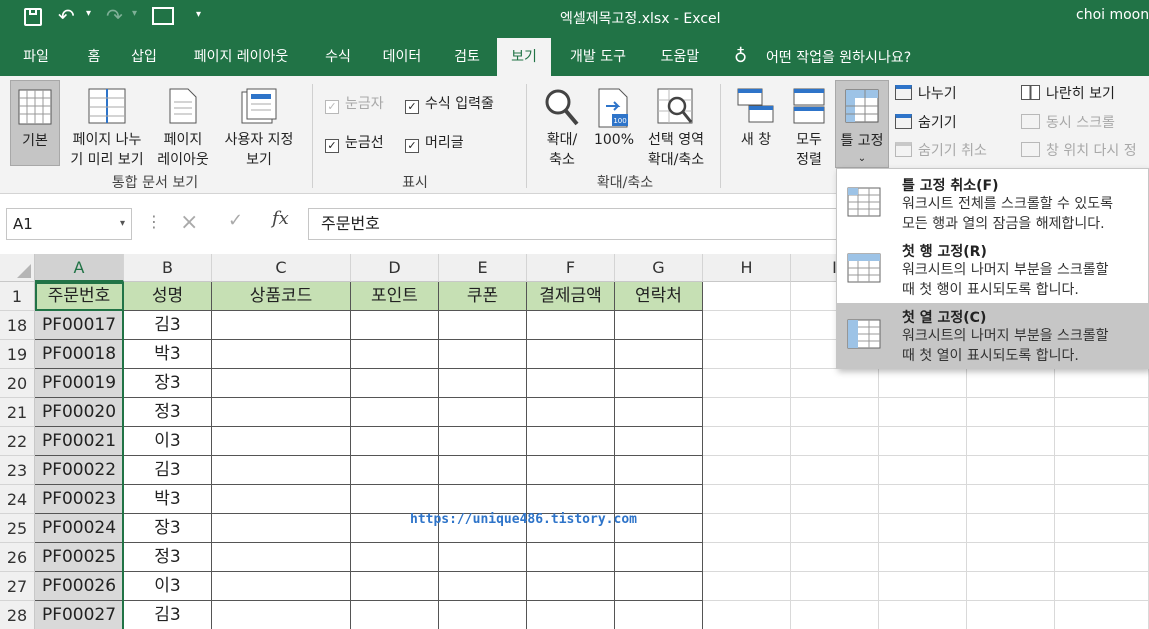  What do you see at coordinates (17, 499) in the screenshot?
I see `row-header: 24` at bounding box center [17, 499].